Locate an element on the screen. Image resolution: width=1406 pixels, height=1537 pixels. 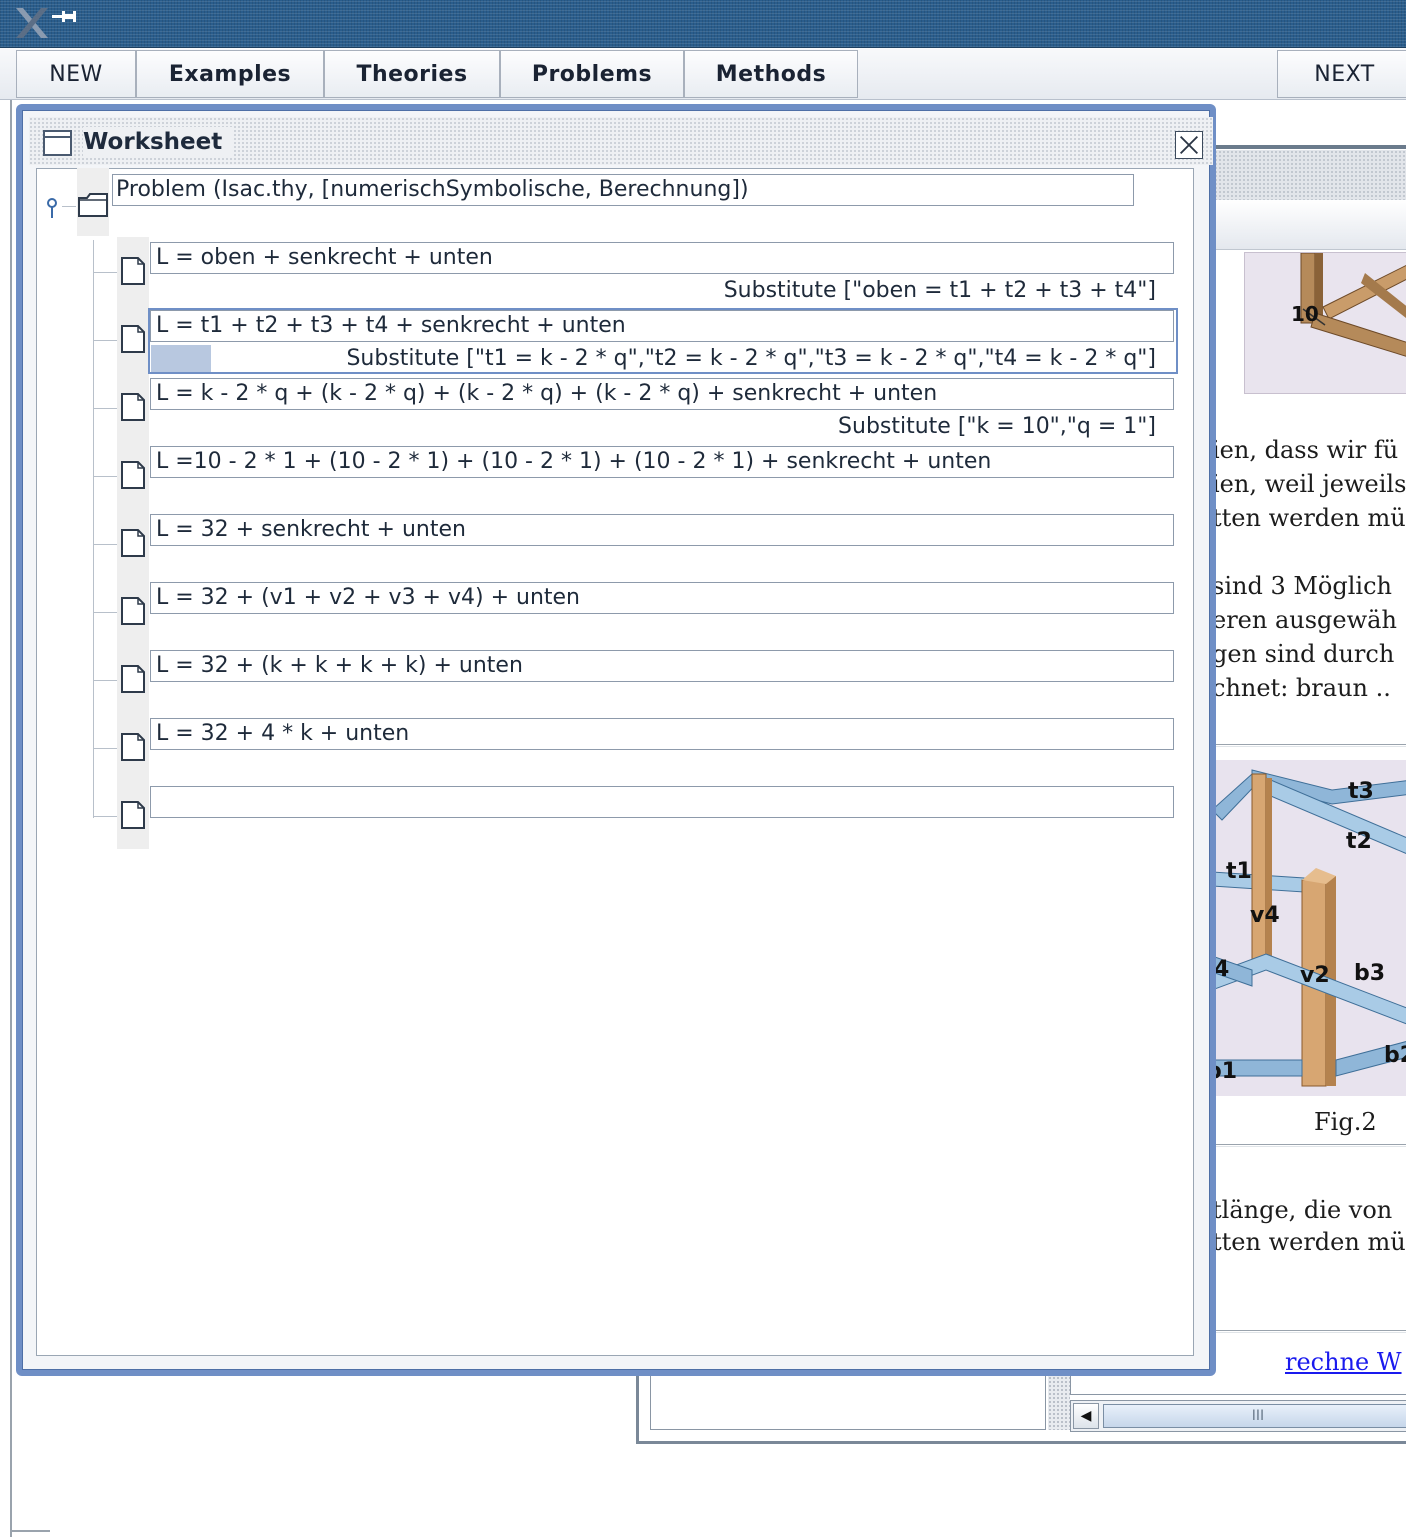
split-pane-divider is located at coordinates (1059, 1401).